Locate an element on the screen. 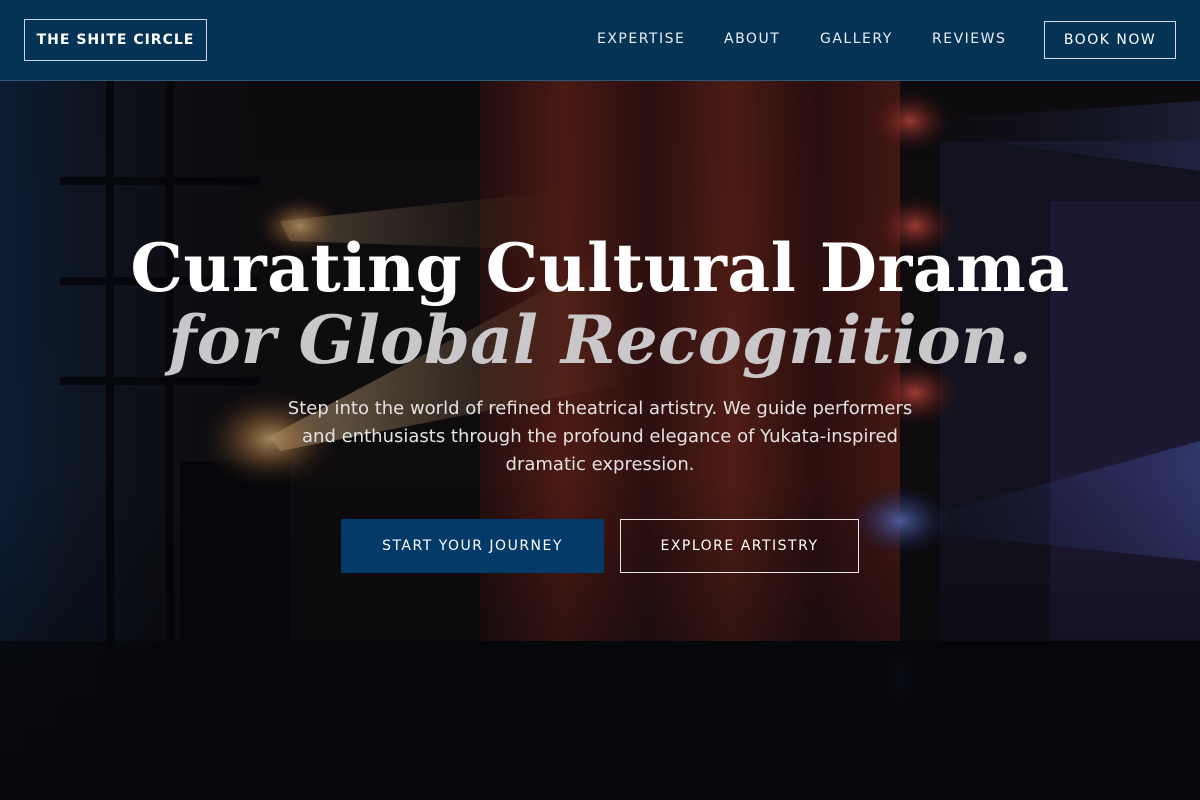 The width and height of the screenshot is (1200, 800). hero-title: Curating Cultural Drama is located at coordinates (600, 268).